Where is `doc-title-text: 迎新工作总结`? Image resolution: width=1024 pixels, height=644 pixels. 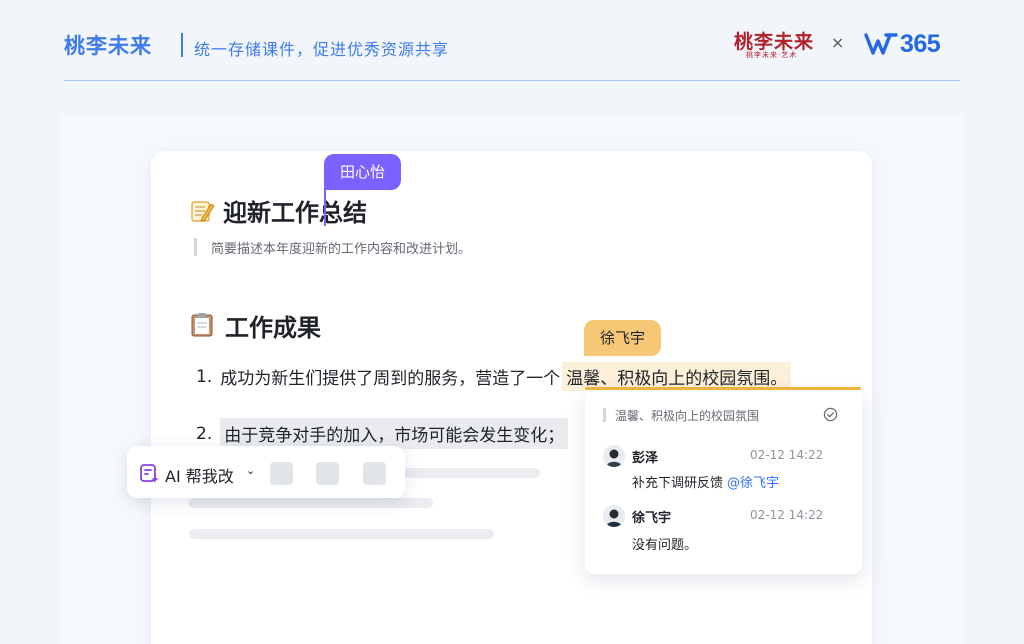 doc-title-text: 迎新工作总结 is located at coordinates (295, 213).